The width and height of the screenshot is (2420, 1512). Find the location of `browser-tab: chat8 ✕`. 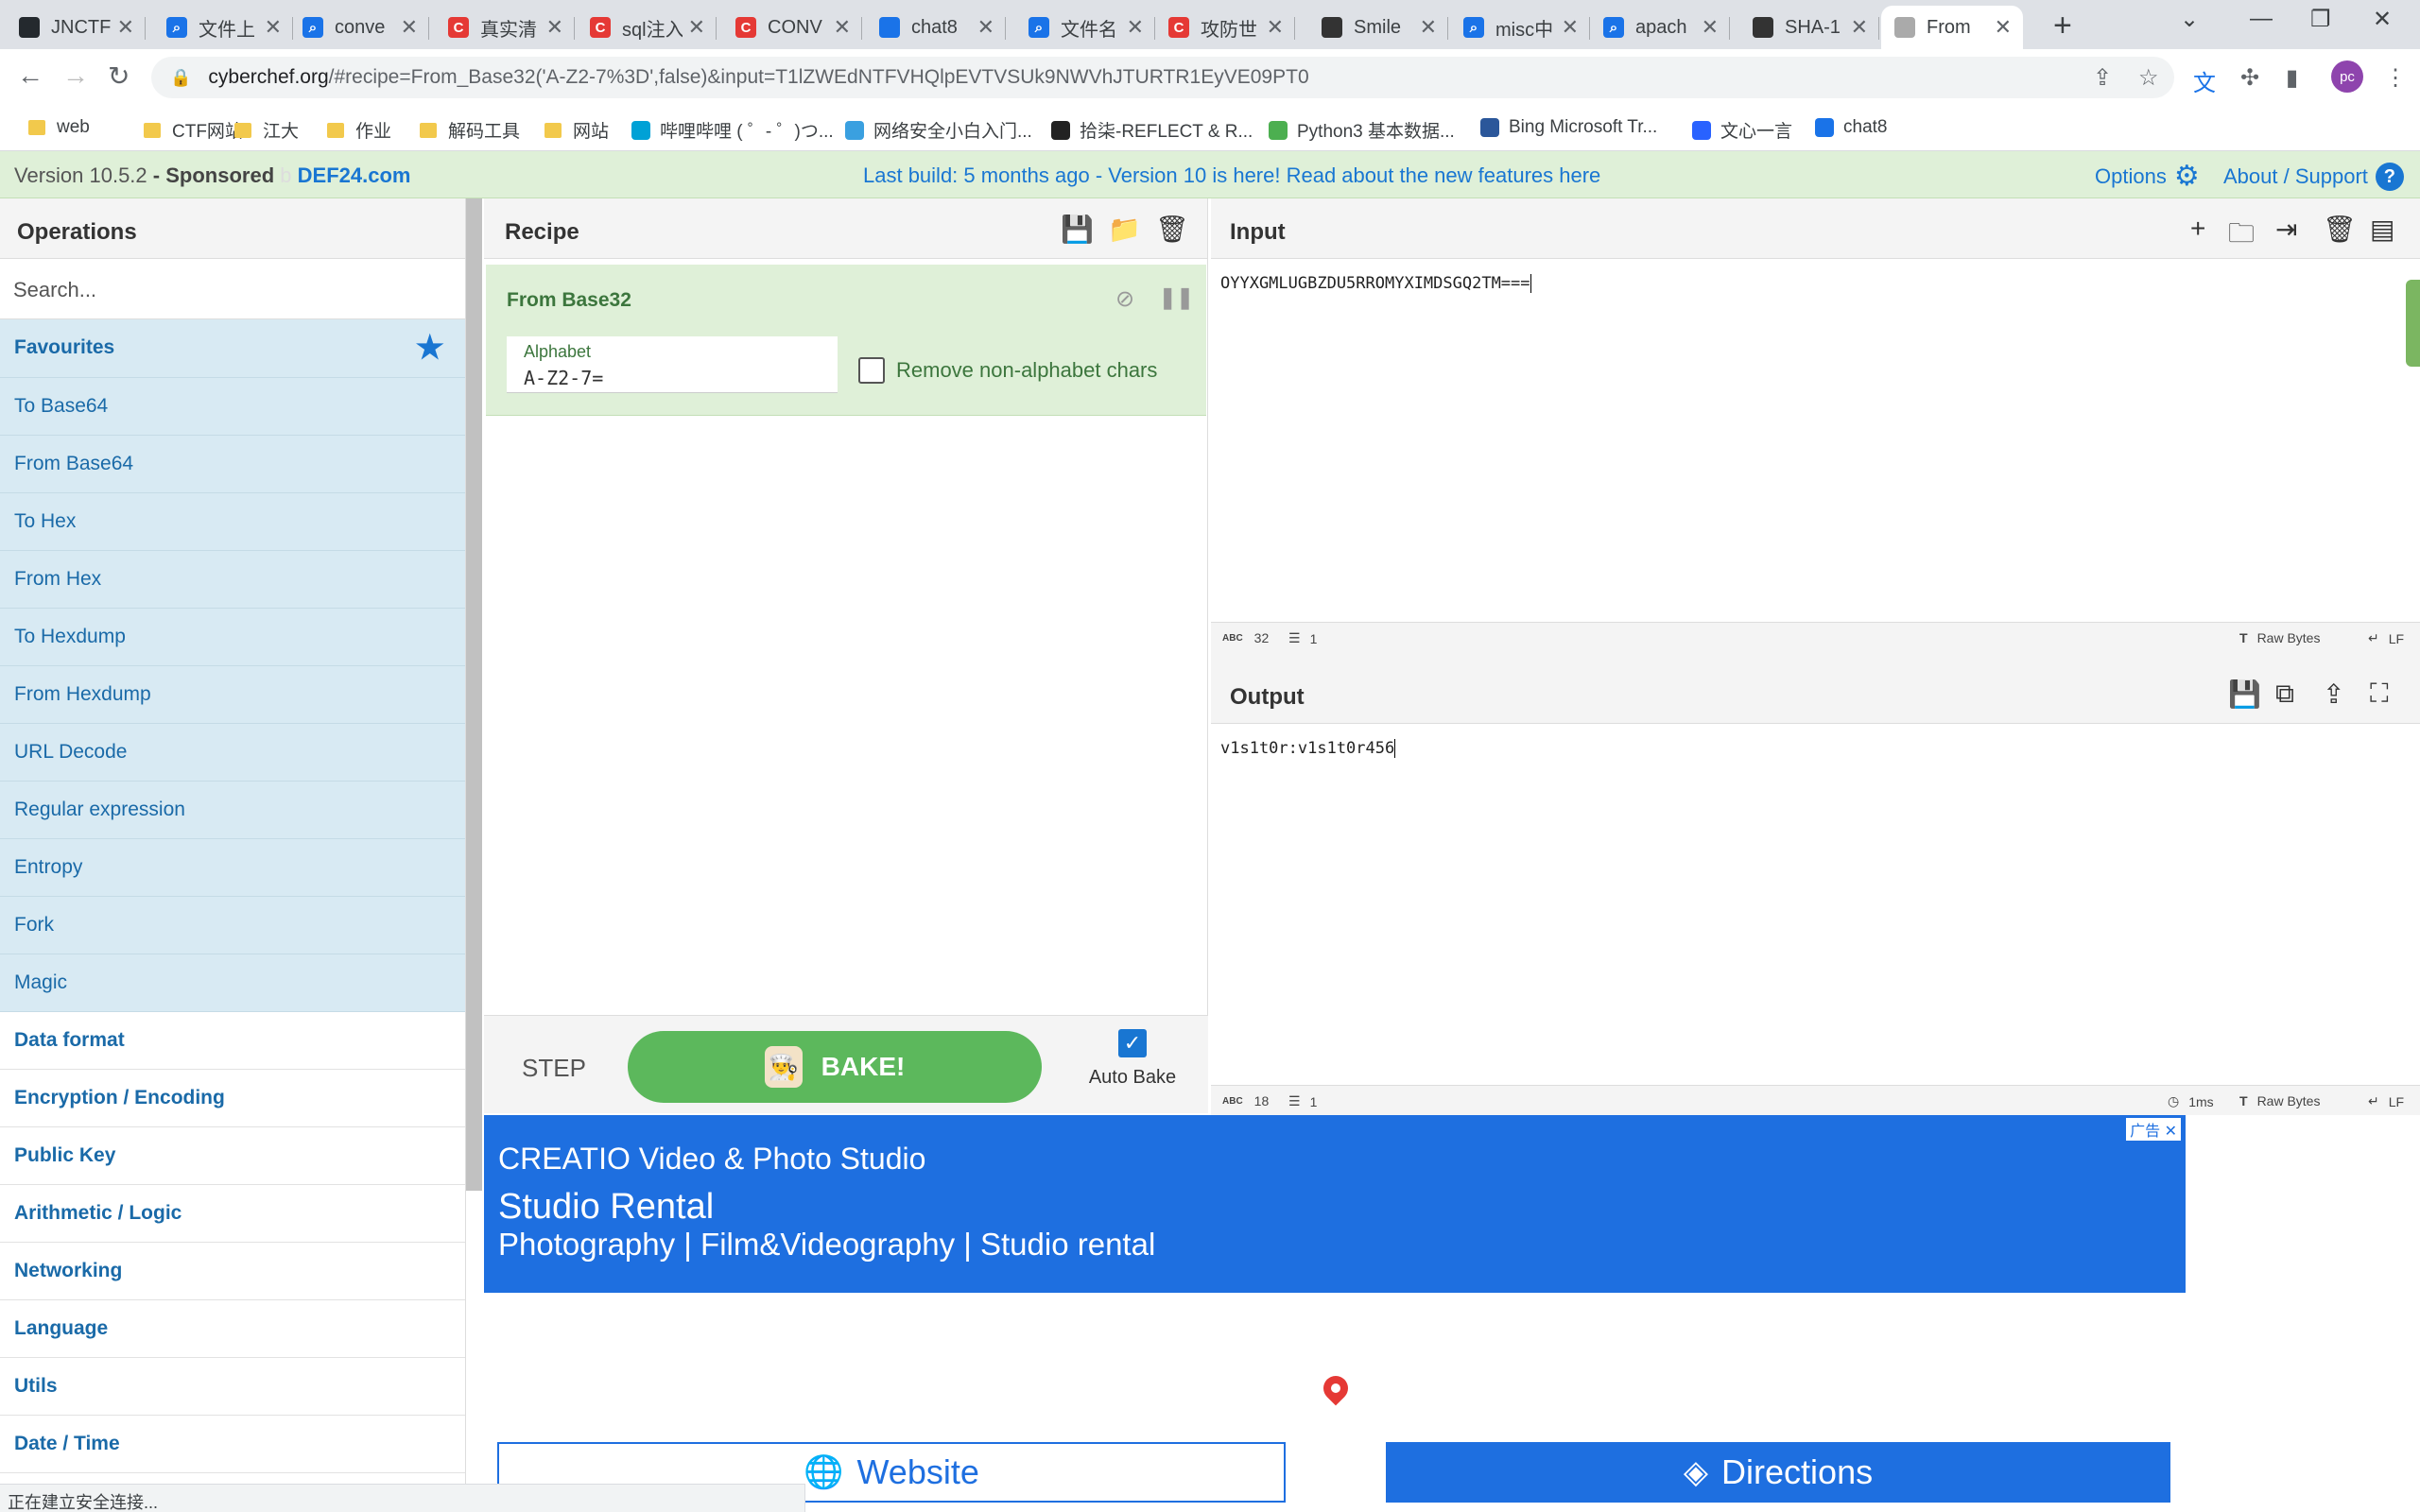

browser-tab: chat8 ✕ is located at coordinates (936, 27).